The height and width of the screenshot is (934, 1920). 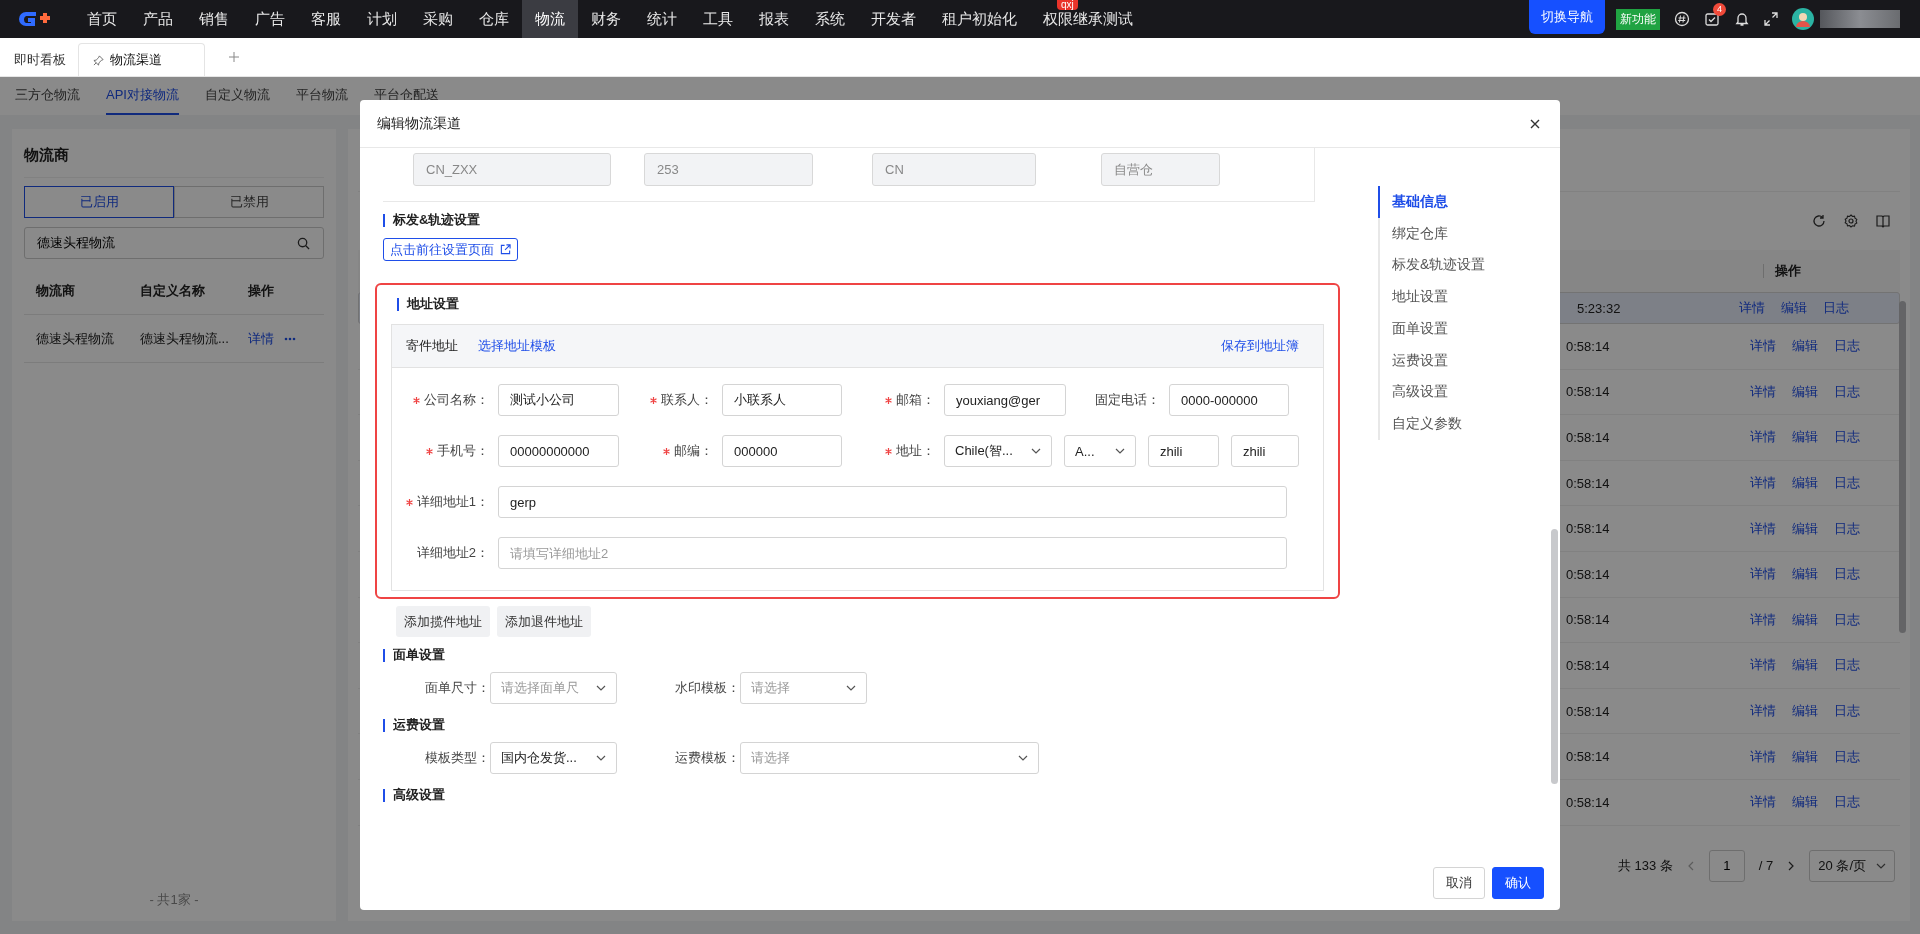 I want to click on columns-icon, so click(x=1883, y=221).